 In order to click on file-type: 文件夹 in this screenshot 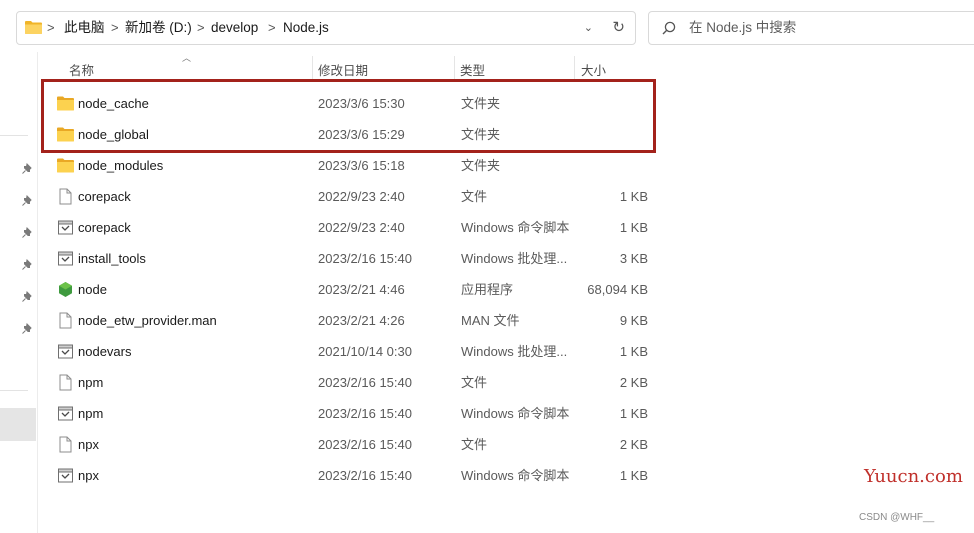, I will do `click(481, 165)`.